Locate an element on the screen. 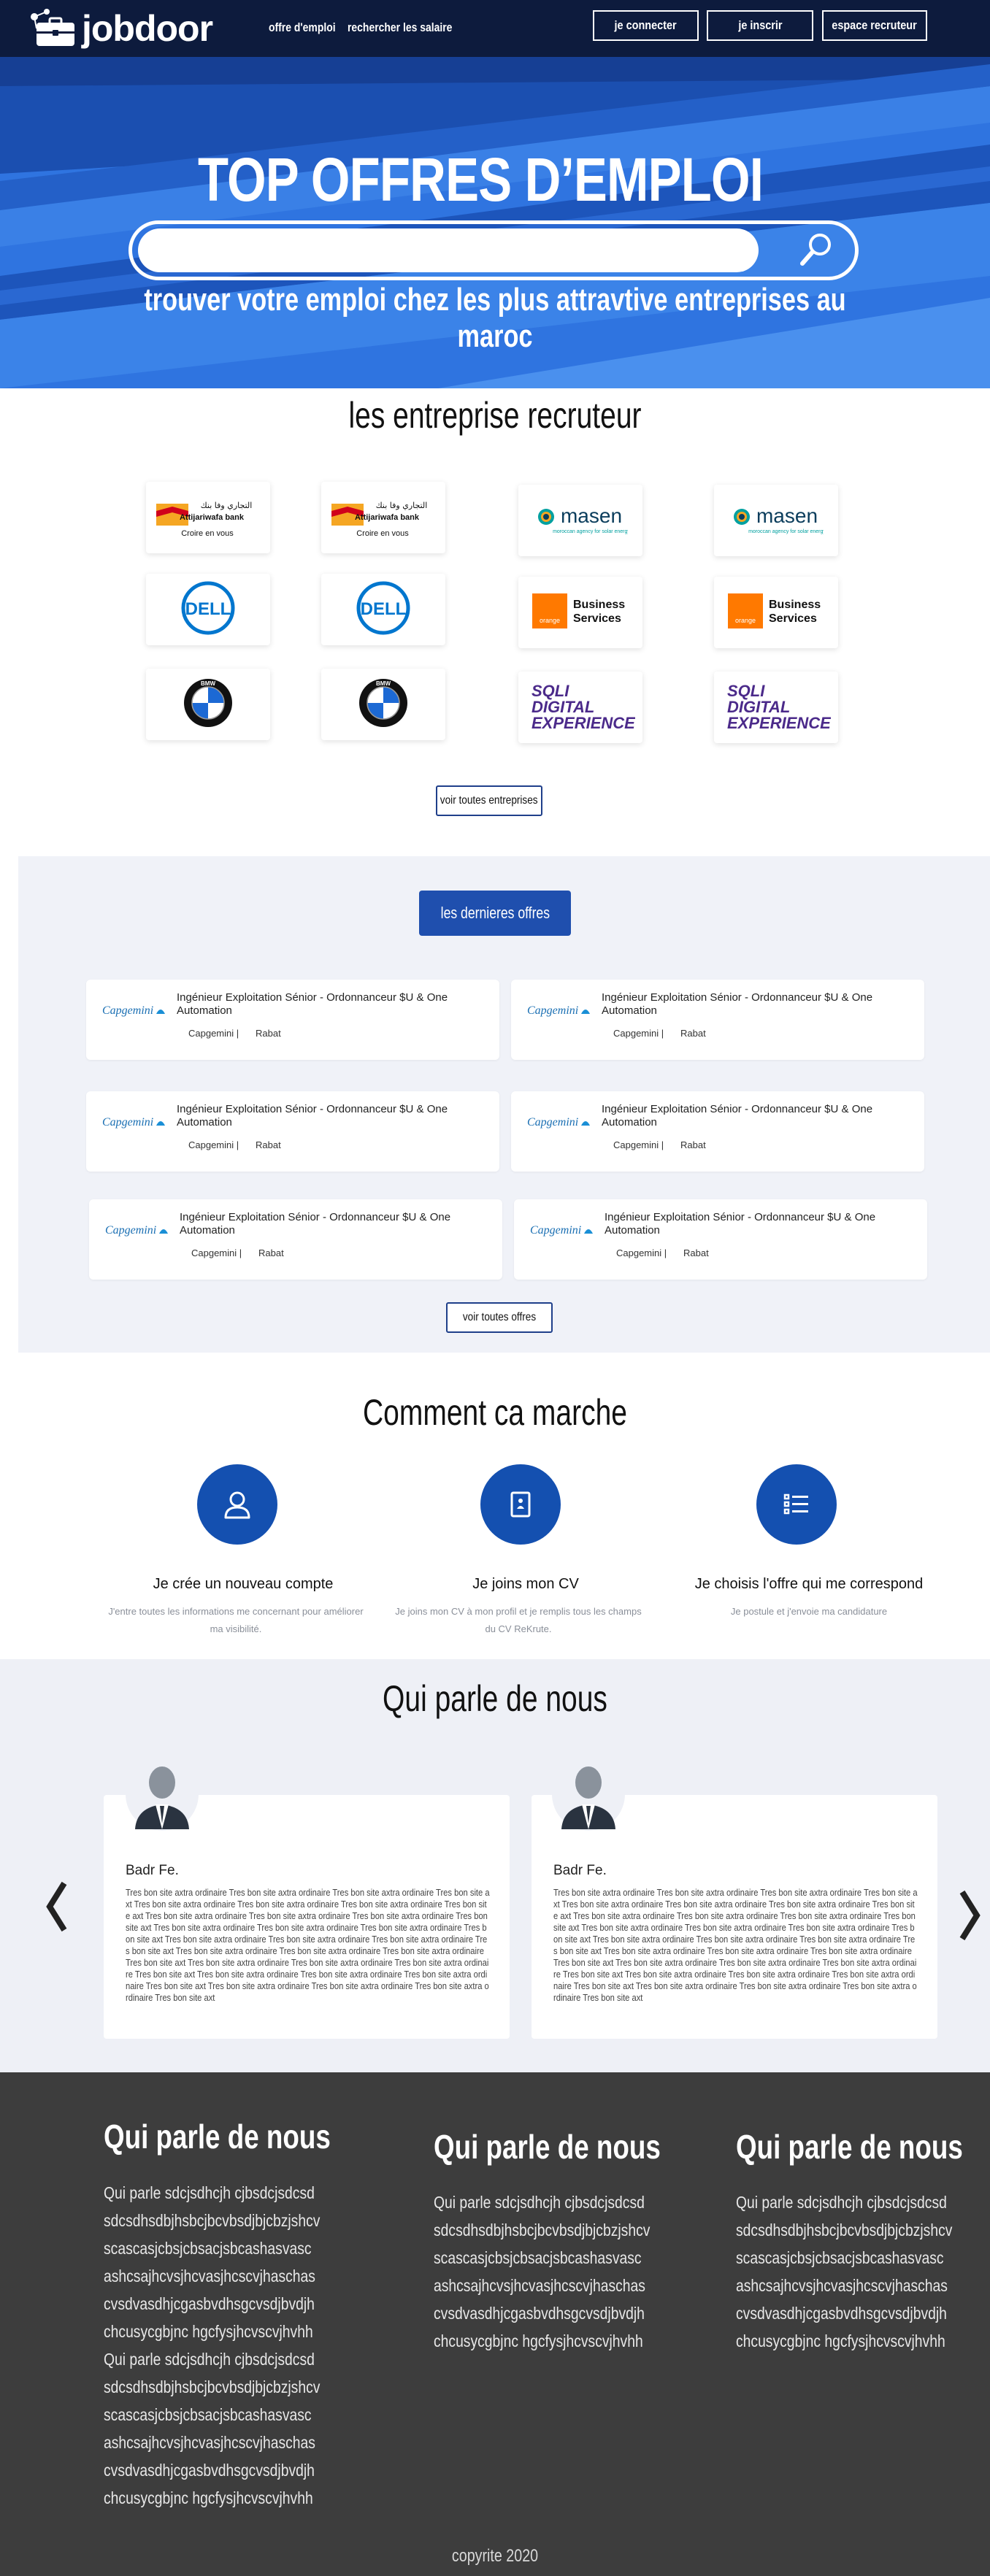 The image size is (990, 2576). login-button: je connecter is located at coordinates (646, 25).